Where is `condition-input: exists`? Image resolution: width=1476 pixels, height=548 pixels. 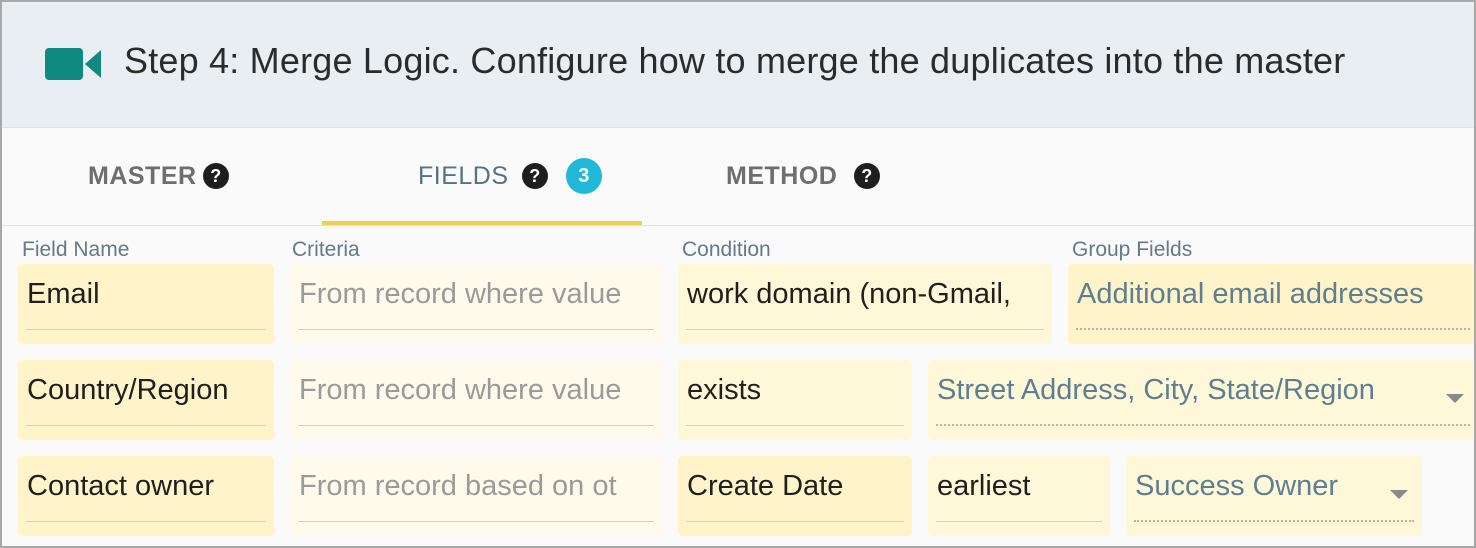
condition-input: exists is located at coordinates (795, 400).